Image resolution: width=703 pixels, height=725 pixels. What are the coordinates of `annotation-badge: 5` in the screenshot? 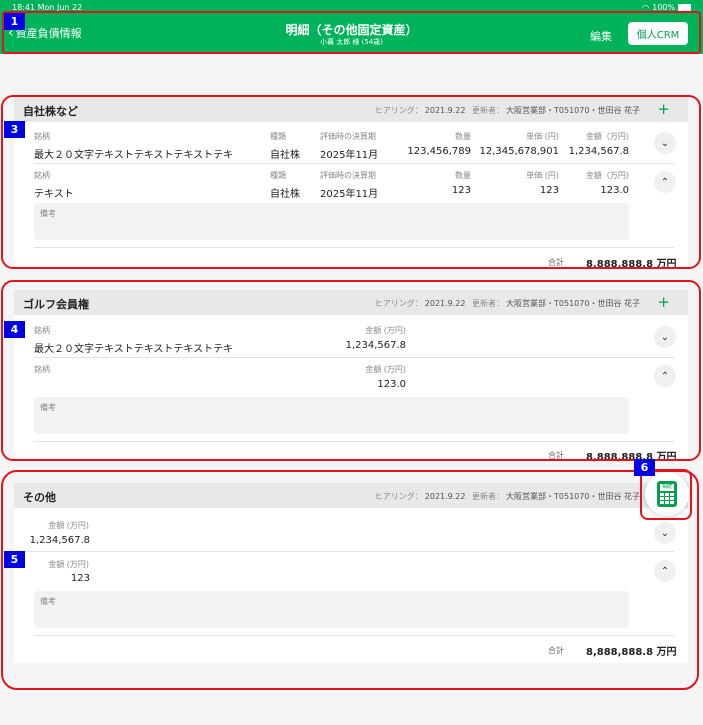 It's located at (14, 559).